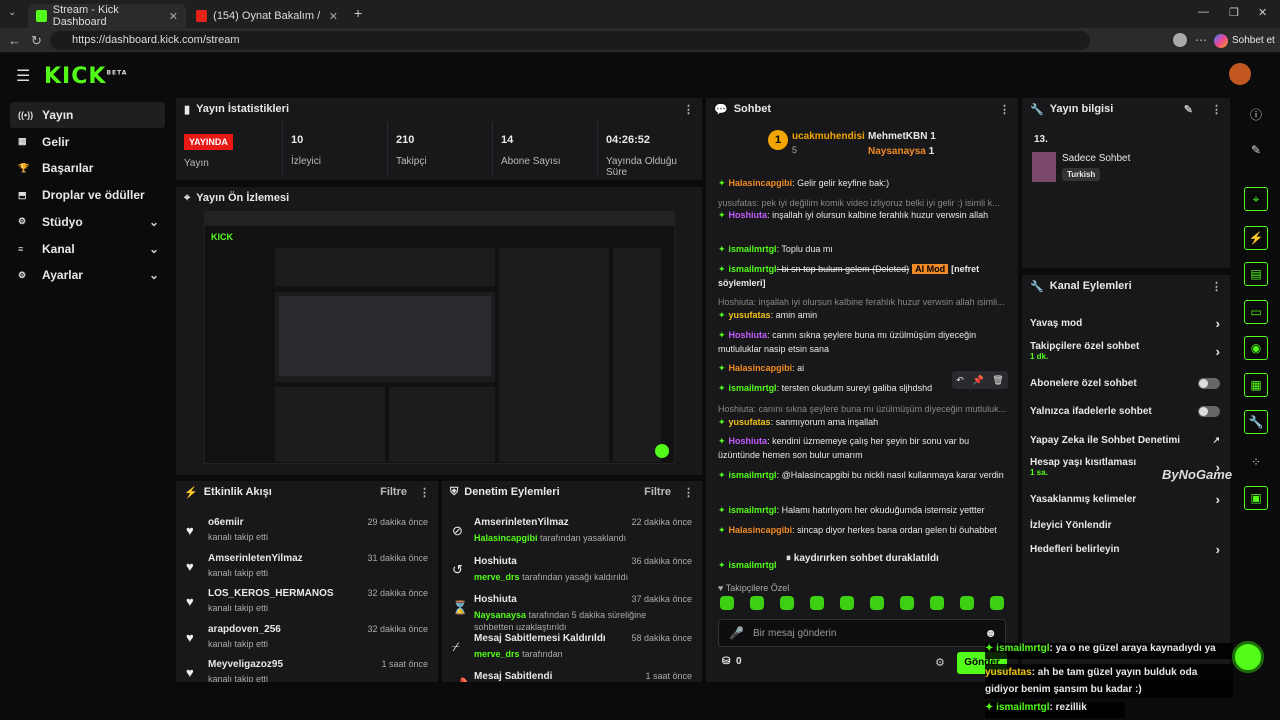  Describe the element at coordinates (87, 142) in the screenshot. I see `nav-item-1: ▦ Gelir` at that location.